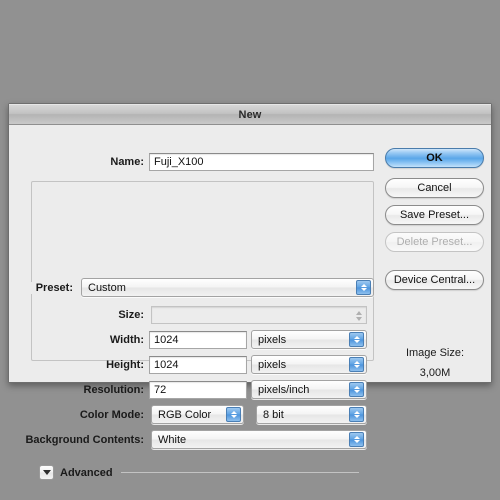  What do you see at coordinates (86, 472) in the screenshot?
I see `advanced-label: Advanced` at bounding box center [86, 472].